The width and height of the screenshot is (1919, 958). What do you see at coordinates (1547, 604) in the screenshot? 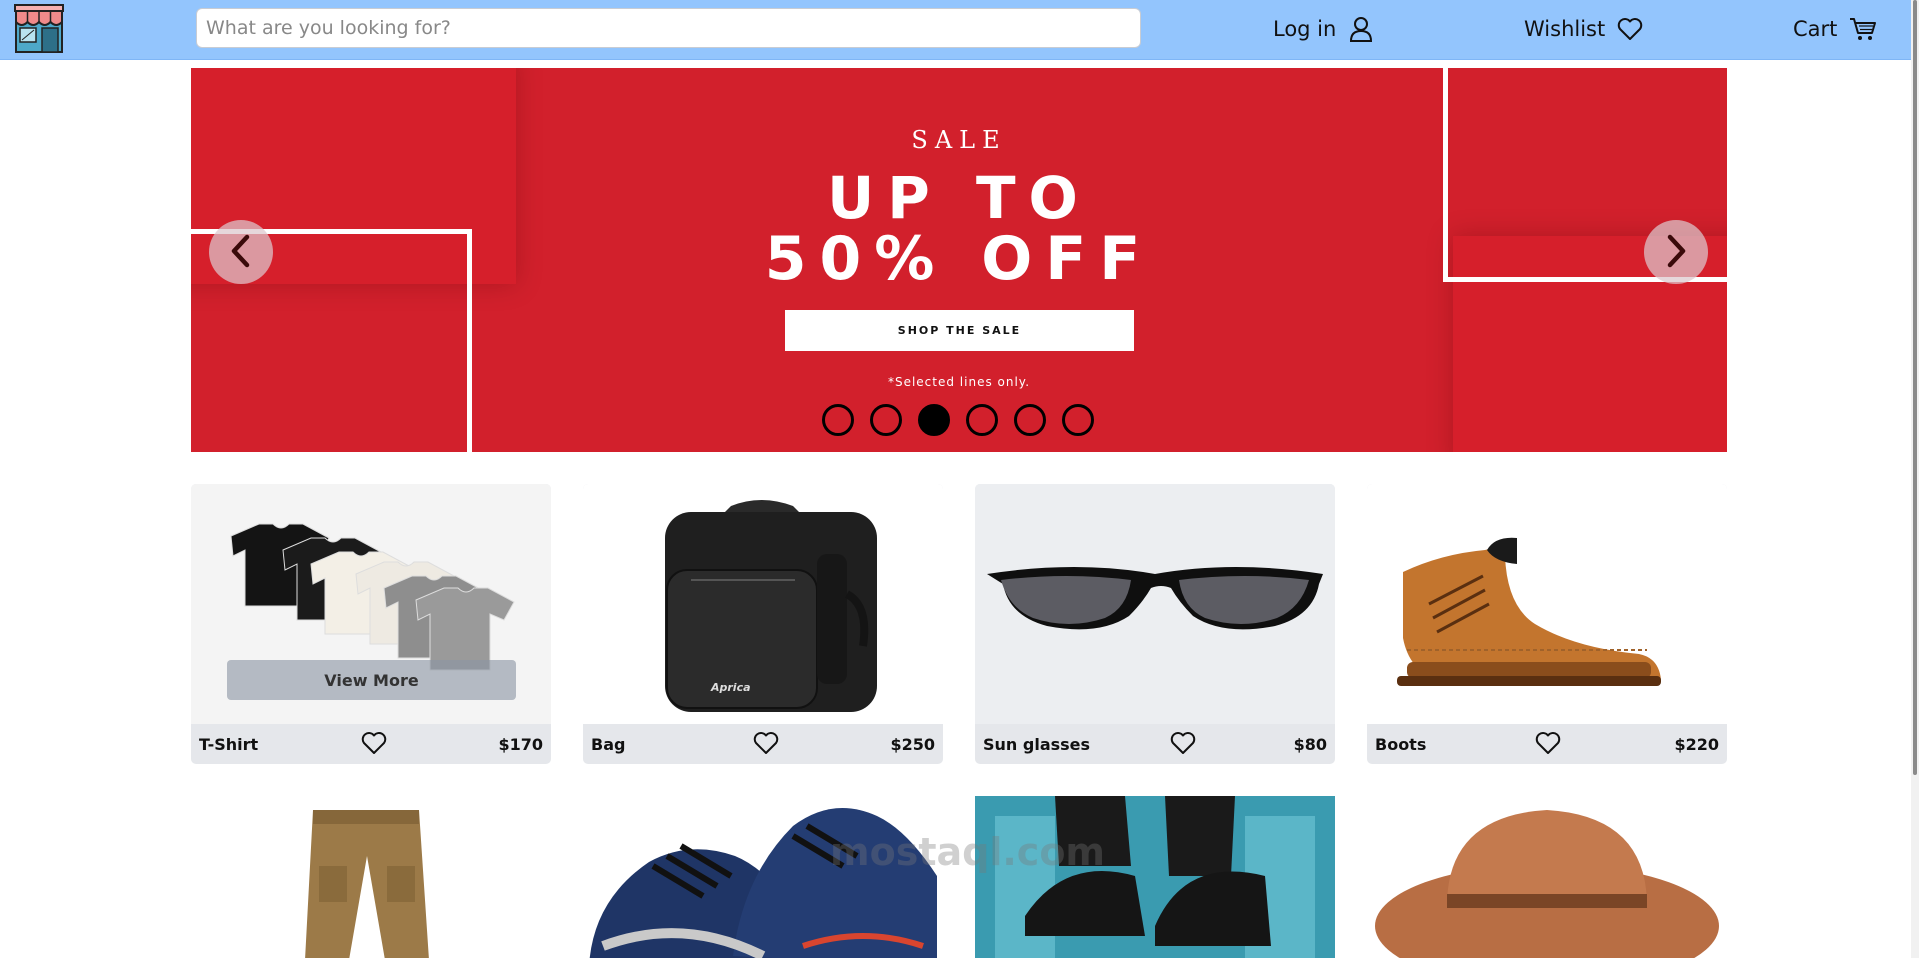
I see `product-image-boots` at bounding box center [1547, 604].